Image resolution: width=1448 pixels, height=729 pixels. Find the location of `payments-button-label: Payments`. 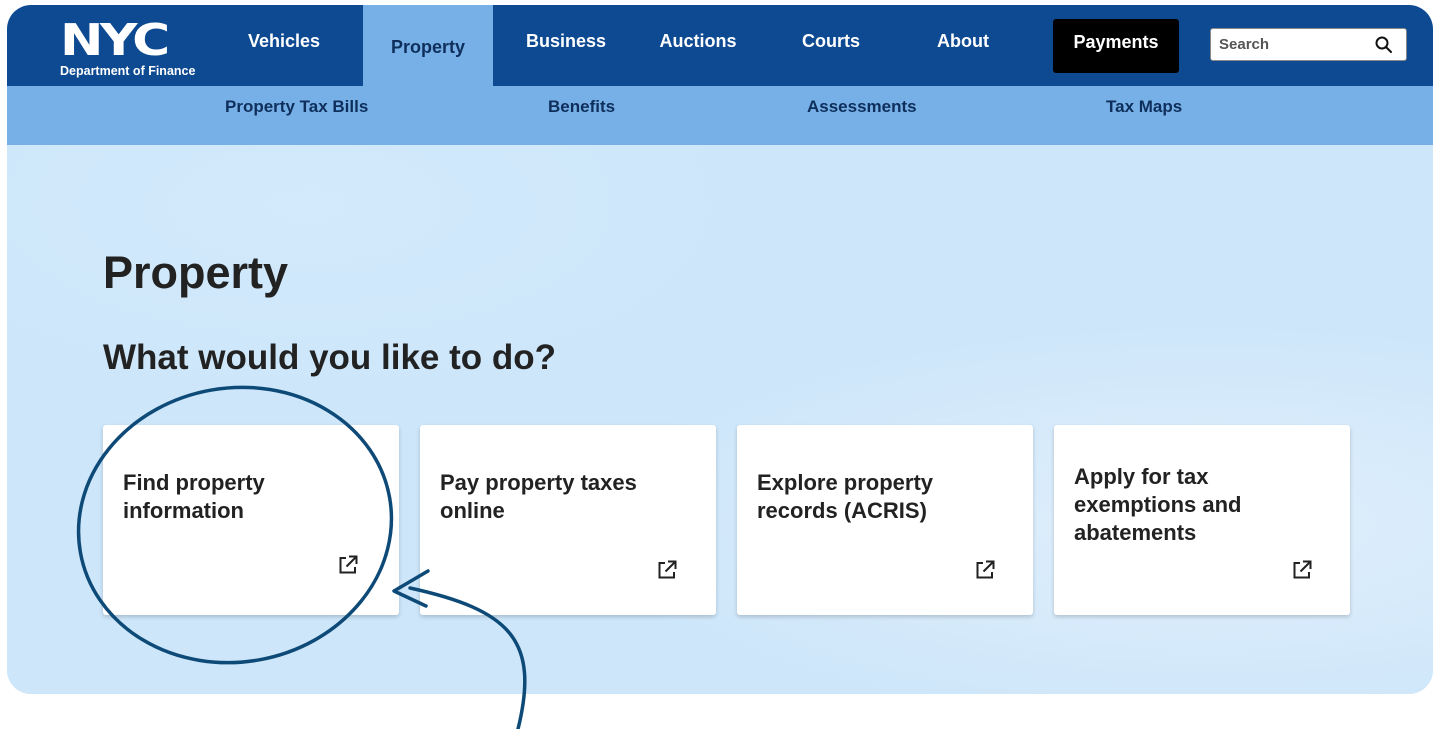

payments-button-label: Payments is located at coordinates (1116, 41).